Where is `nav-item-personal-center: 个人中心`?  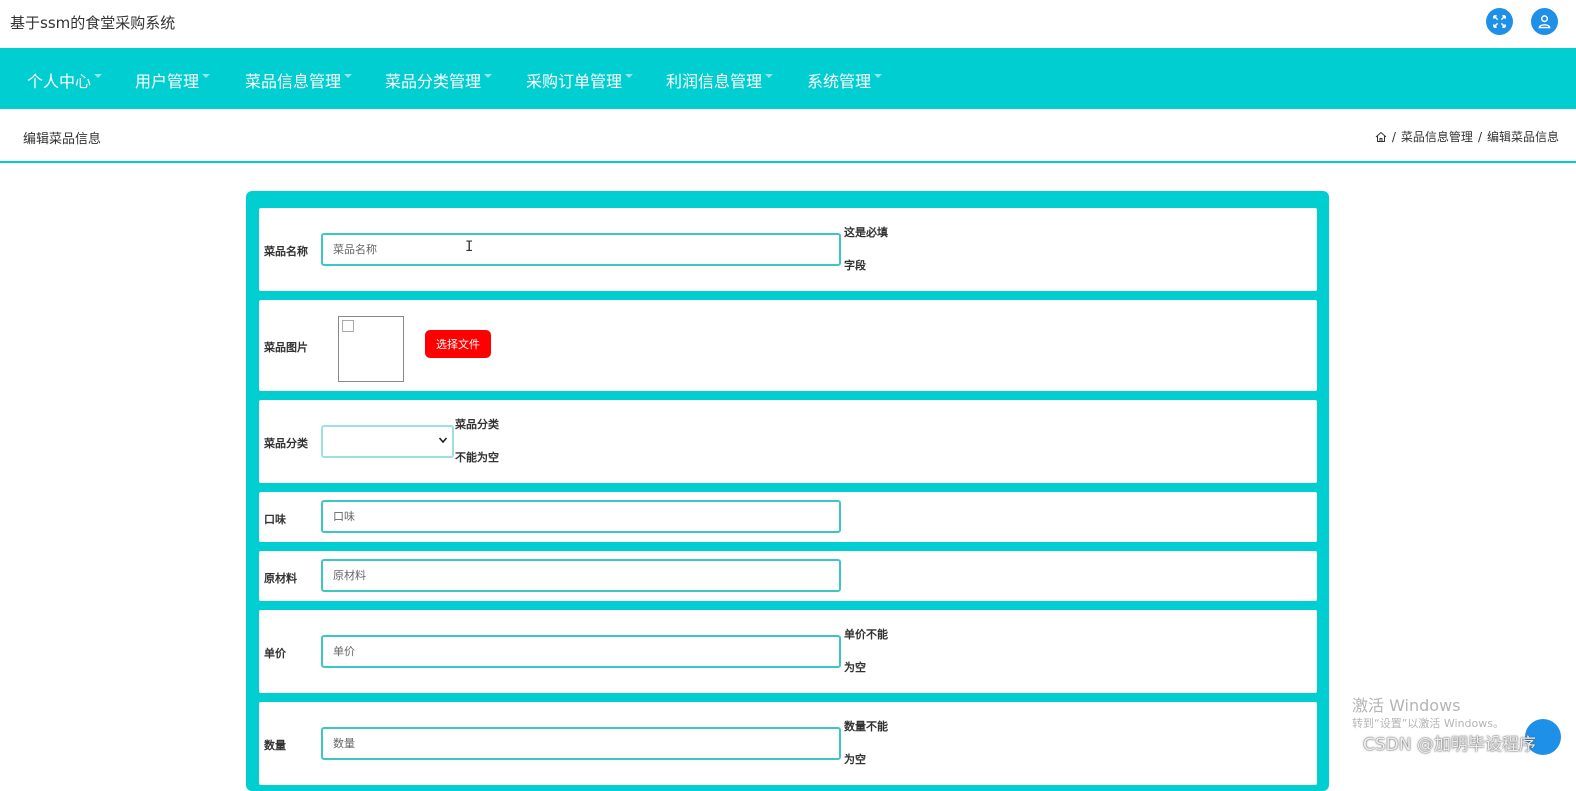 nav-item-personal-center: 个人中心 is located at coordinates (65, 80).